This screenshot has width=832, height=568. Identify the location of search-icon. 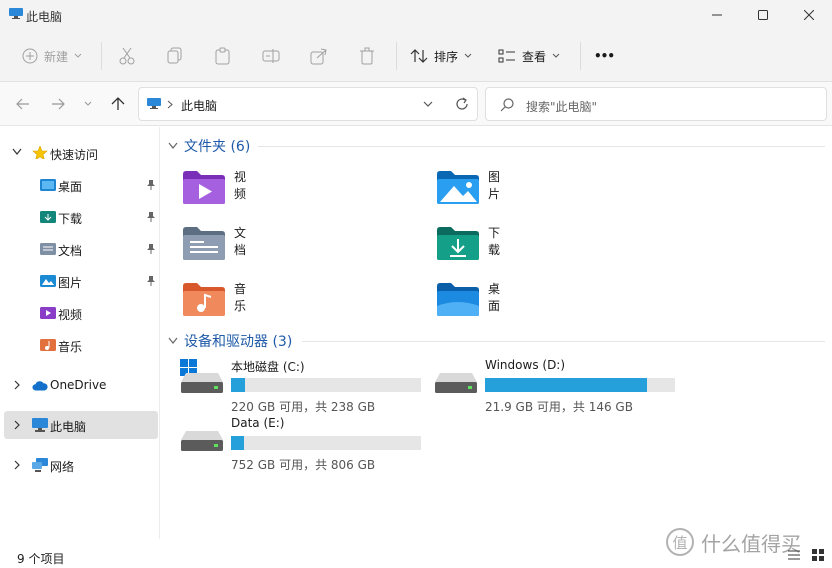
(507, 105).